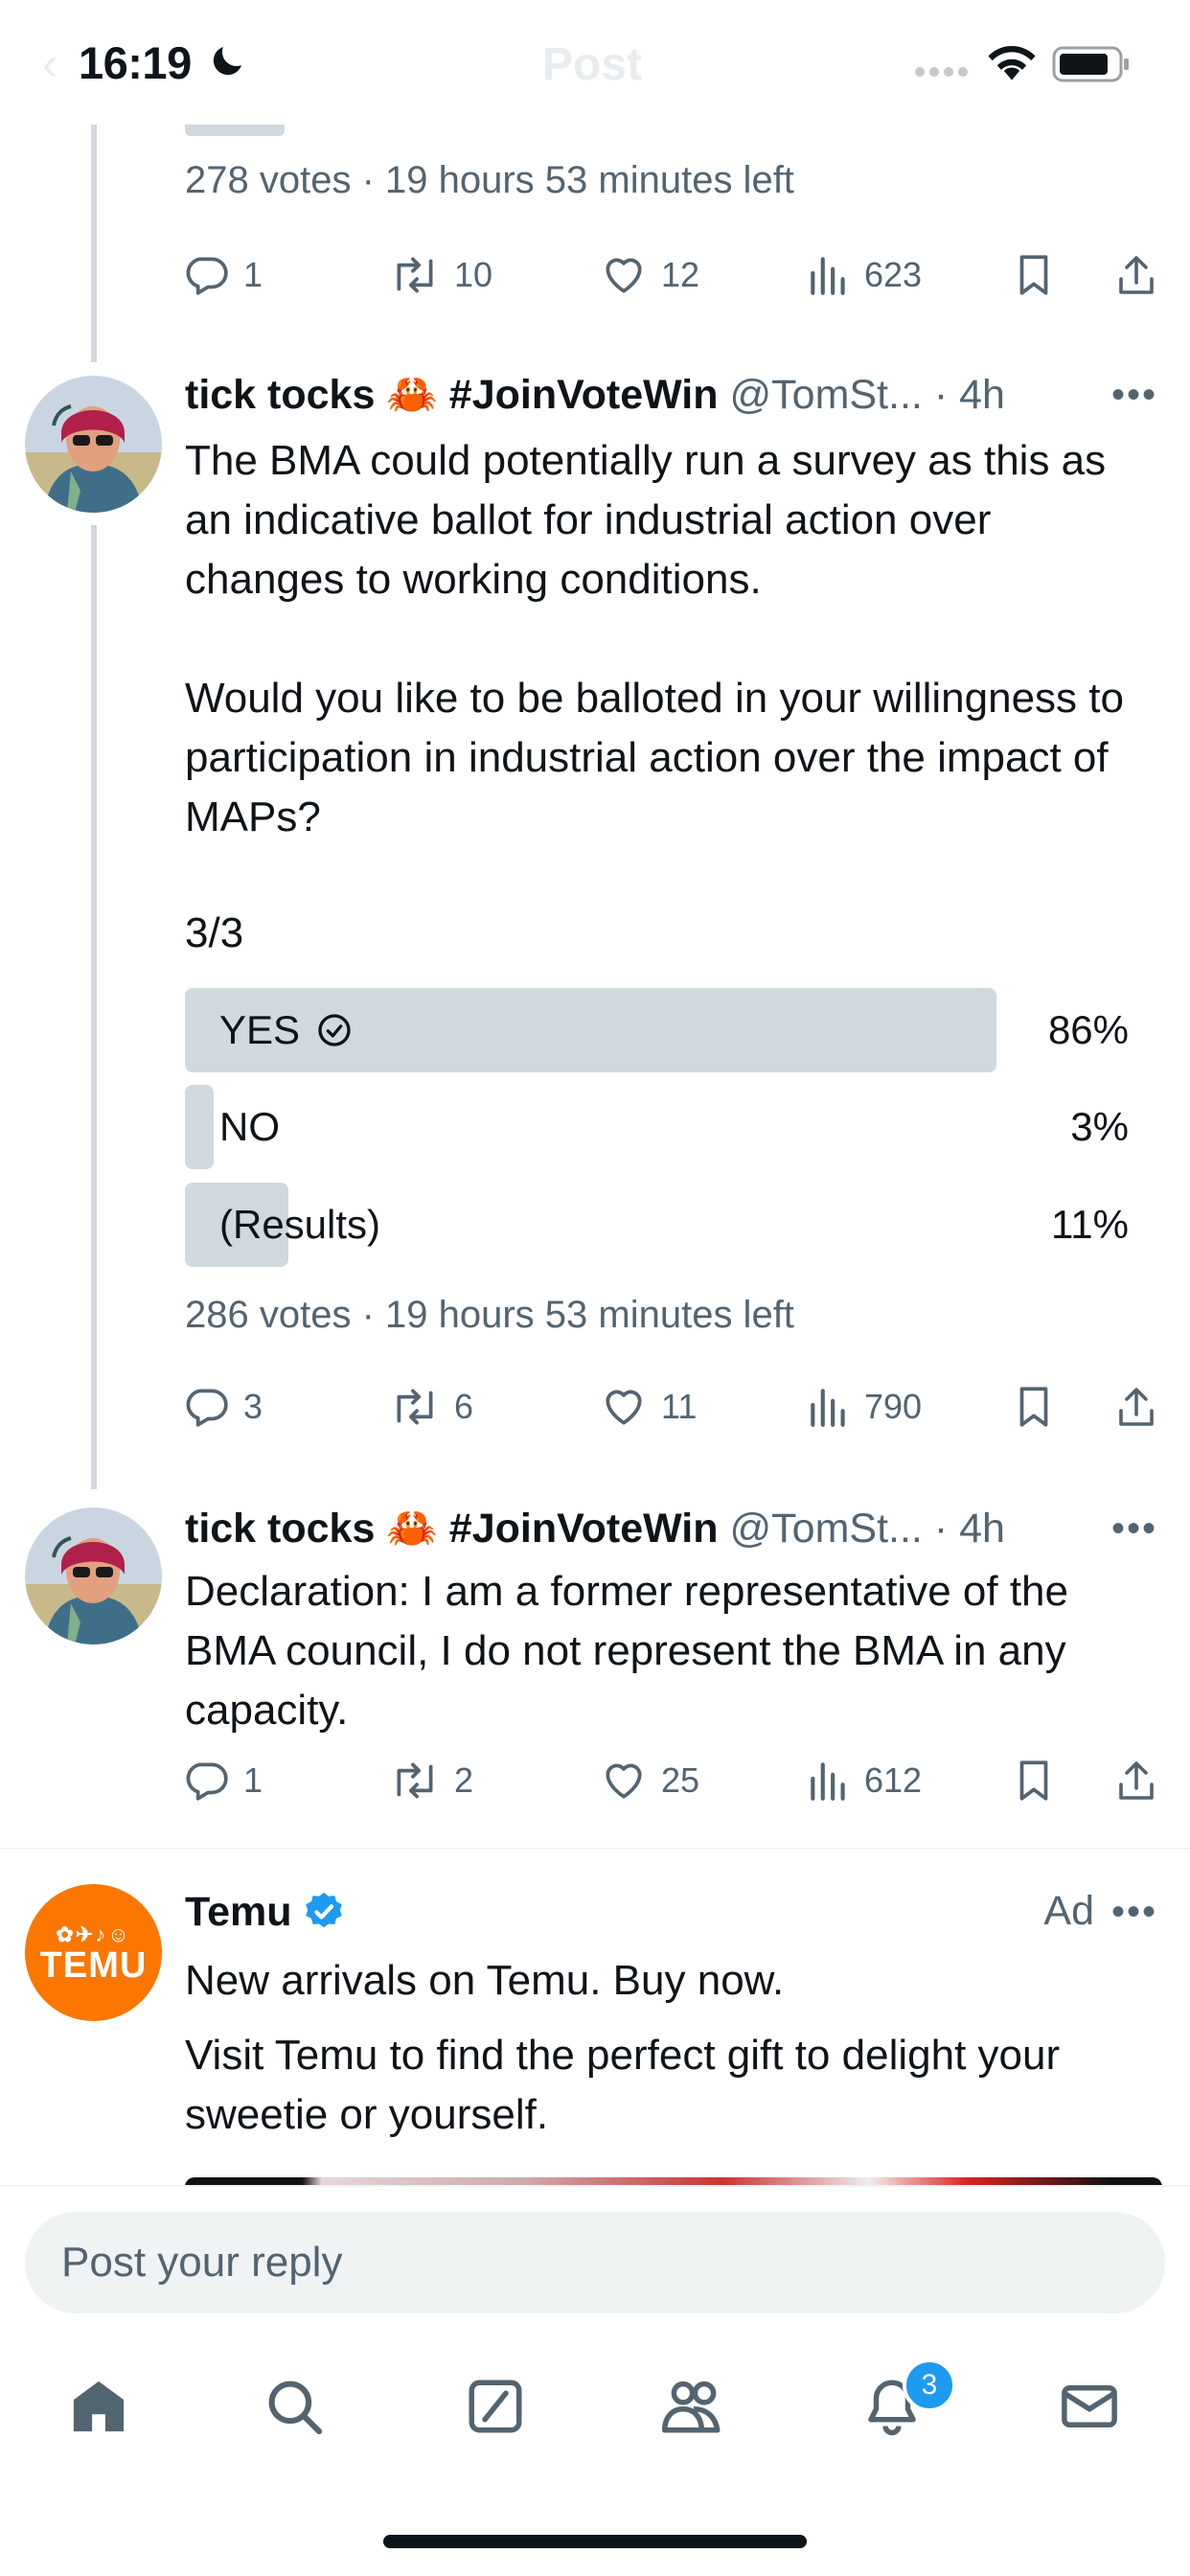 The width and height of the screenshot is (1190, 2576). I want to click on like-button: 11, so click(649, 1407).